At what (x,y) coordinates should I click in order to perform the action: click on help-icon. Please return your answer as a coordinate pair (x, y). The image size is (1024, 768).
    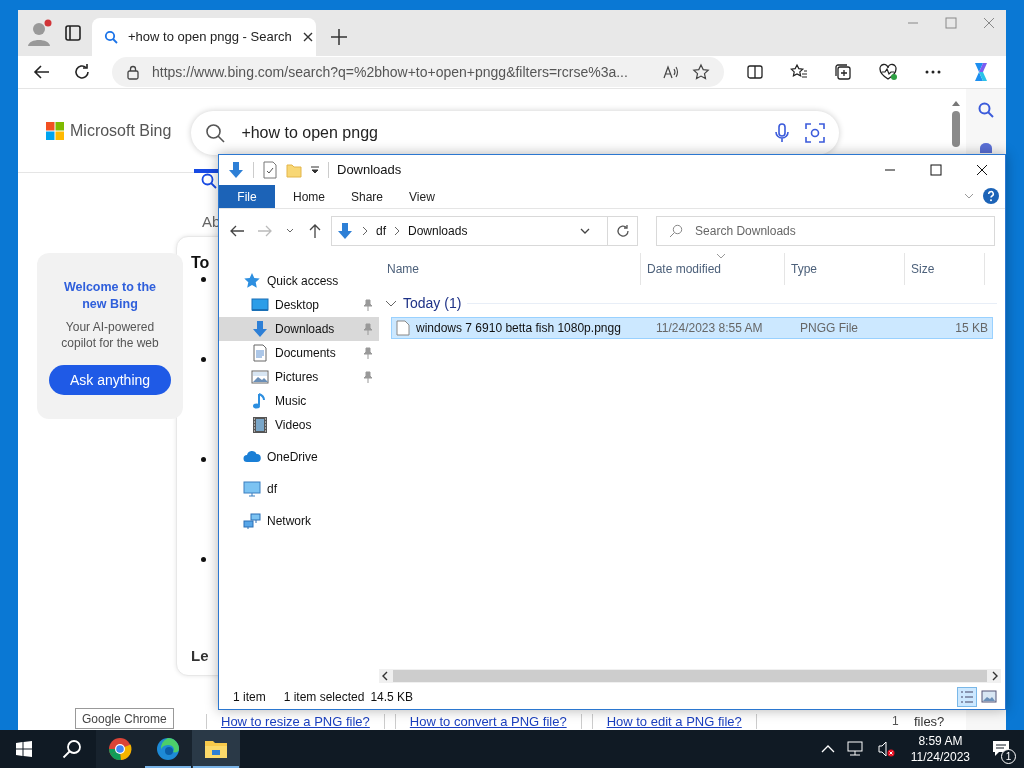
    Looking at the image, I should click on (991, 196).